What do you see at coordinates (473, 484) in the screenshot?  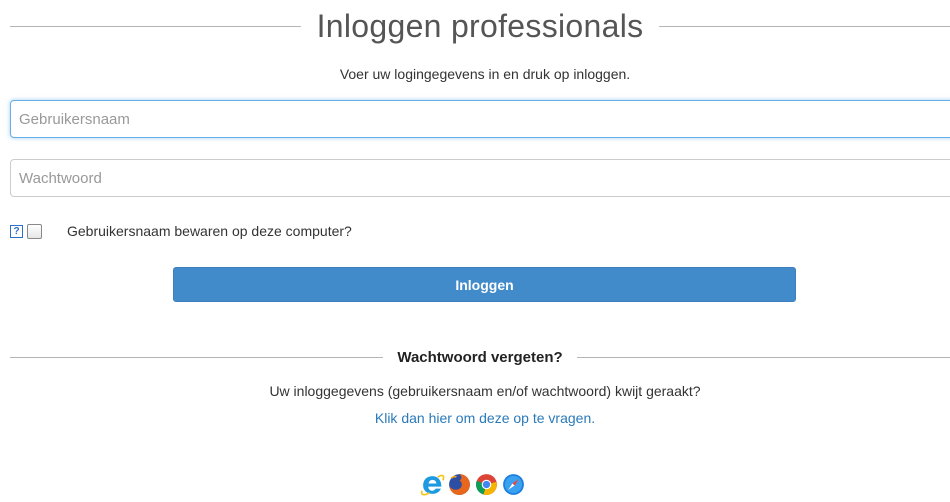 I see `supported-browsers` at bounding box center [473, 484].